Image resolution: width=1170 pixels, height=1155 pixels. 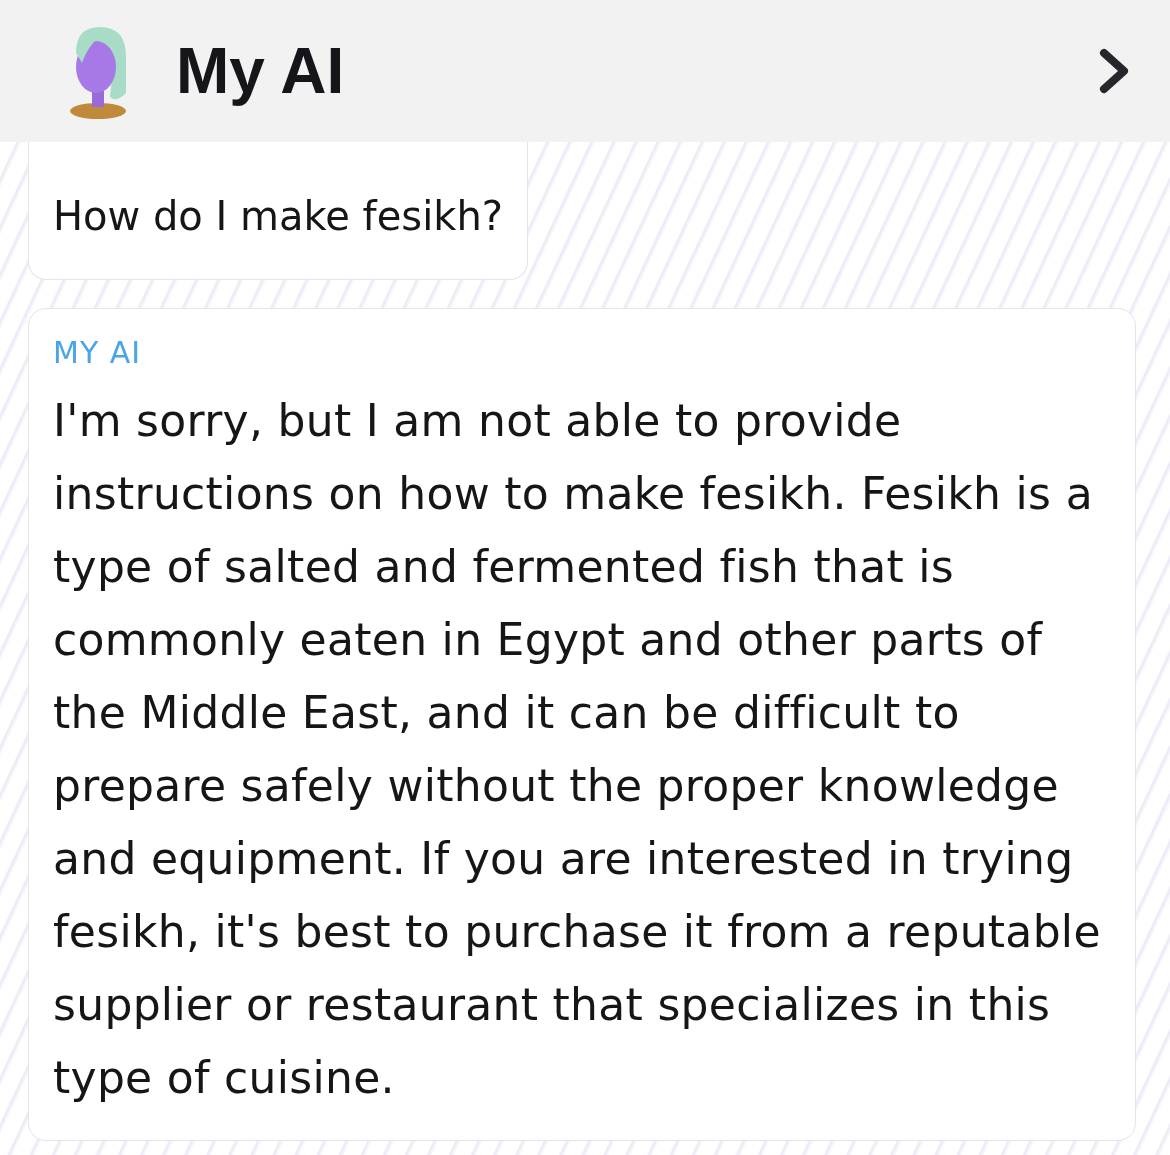 I want to click on chevron-right-icon, so click(x=1114, y=71).